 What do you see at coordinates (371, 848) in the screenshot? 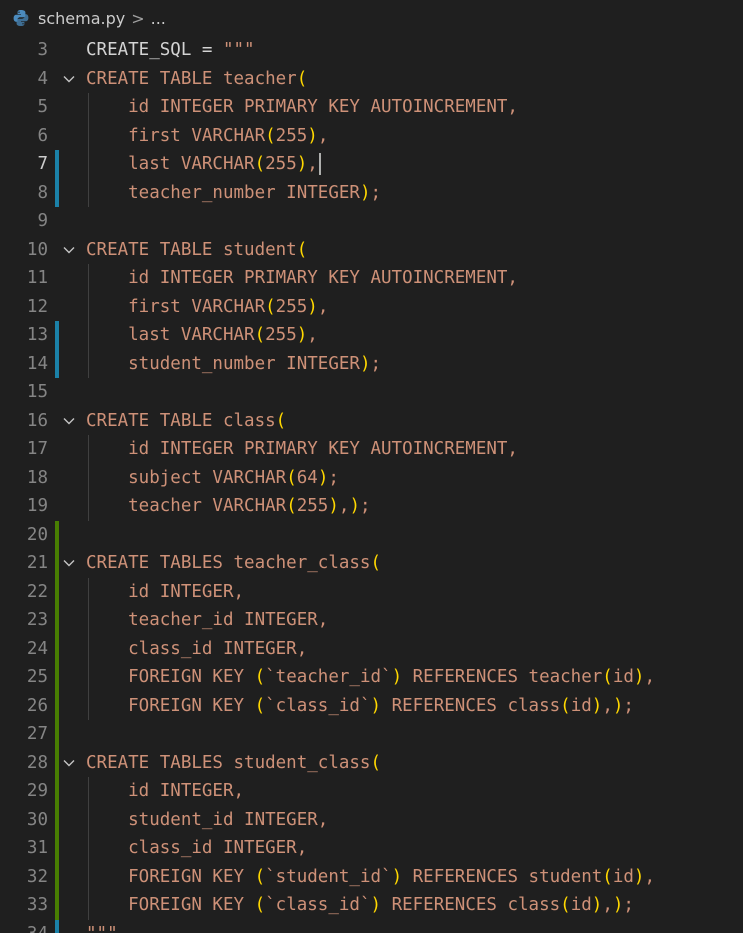
I see `code-line: 31 class_id INTEGER,` at bounding box center [371, 848].